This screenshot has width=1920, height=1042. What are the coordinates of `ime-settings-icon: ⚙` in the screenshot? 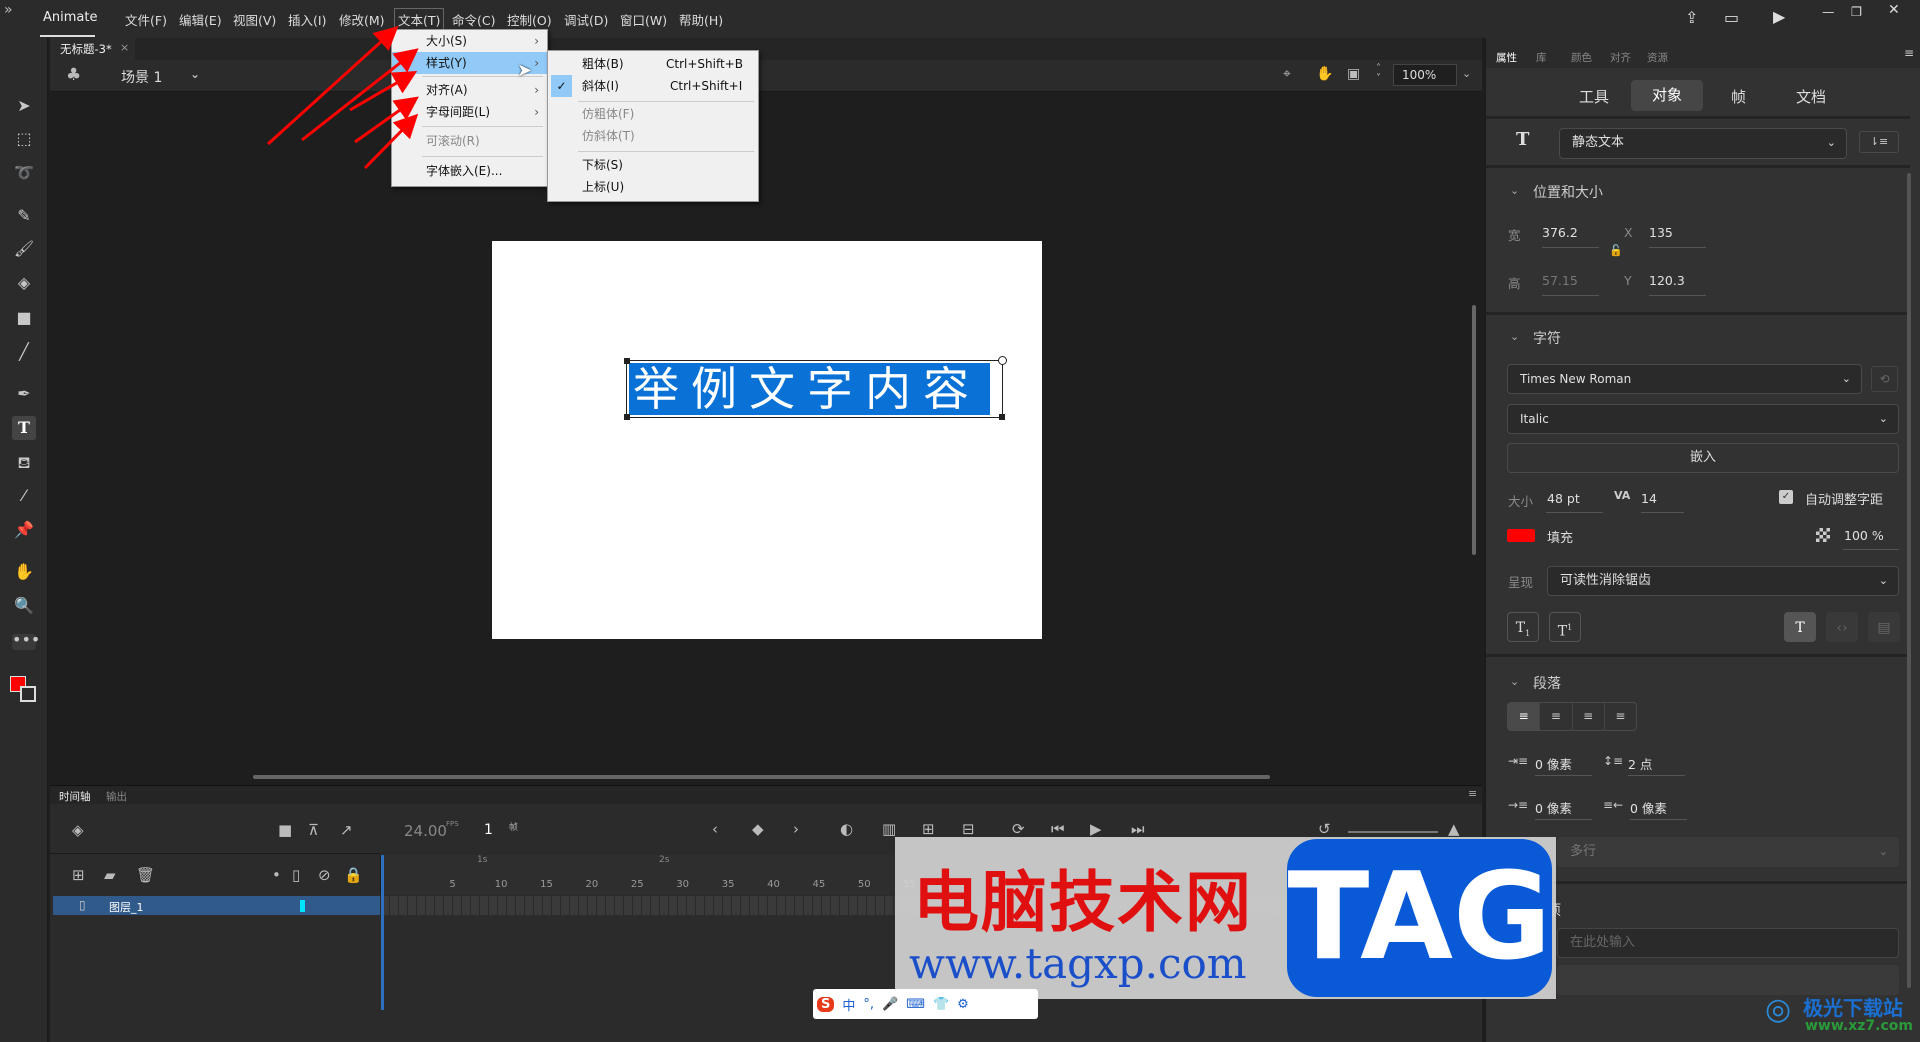 It's located at (963, 1004).